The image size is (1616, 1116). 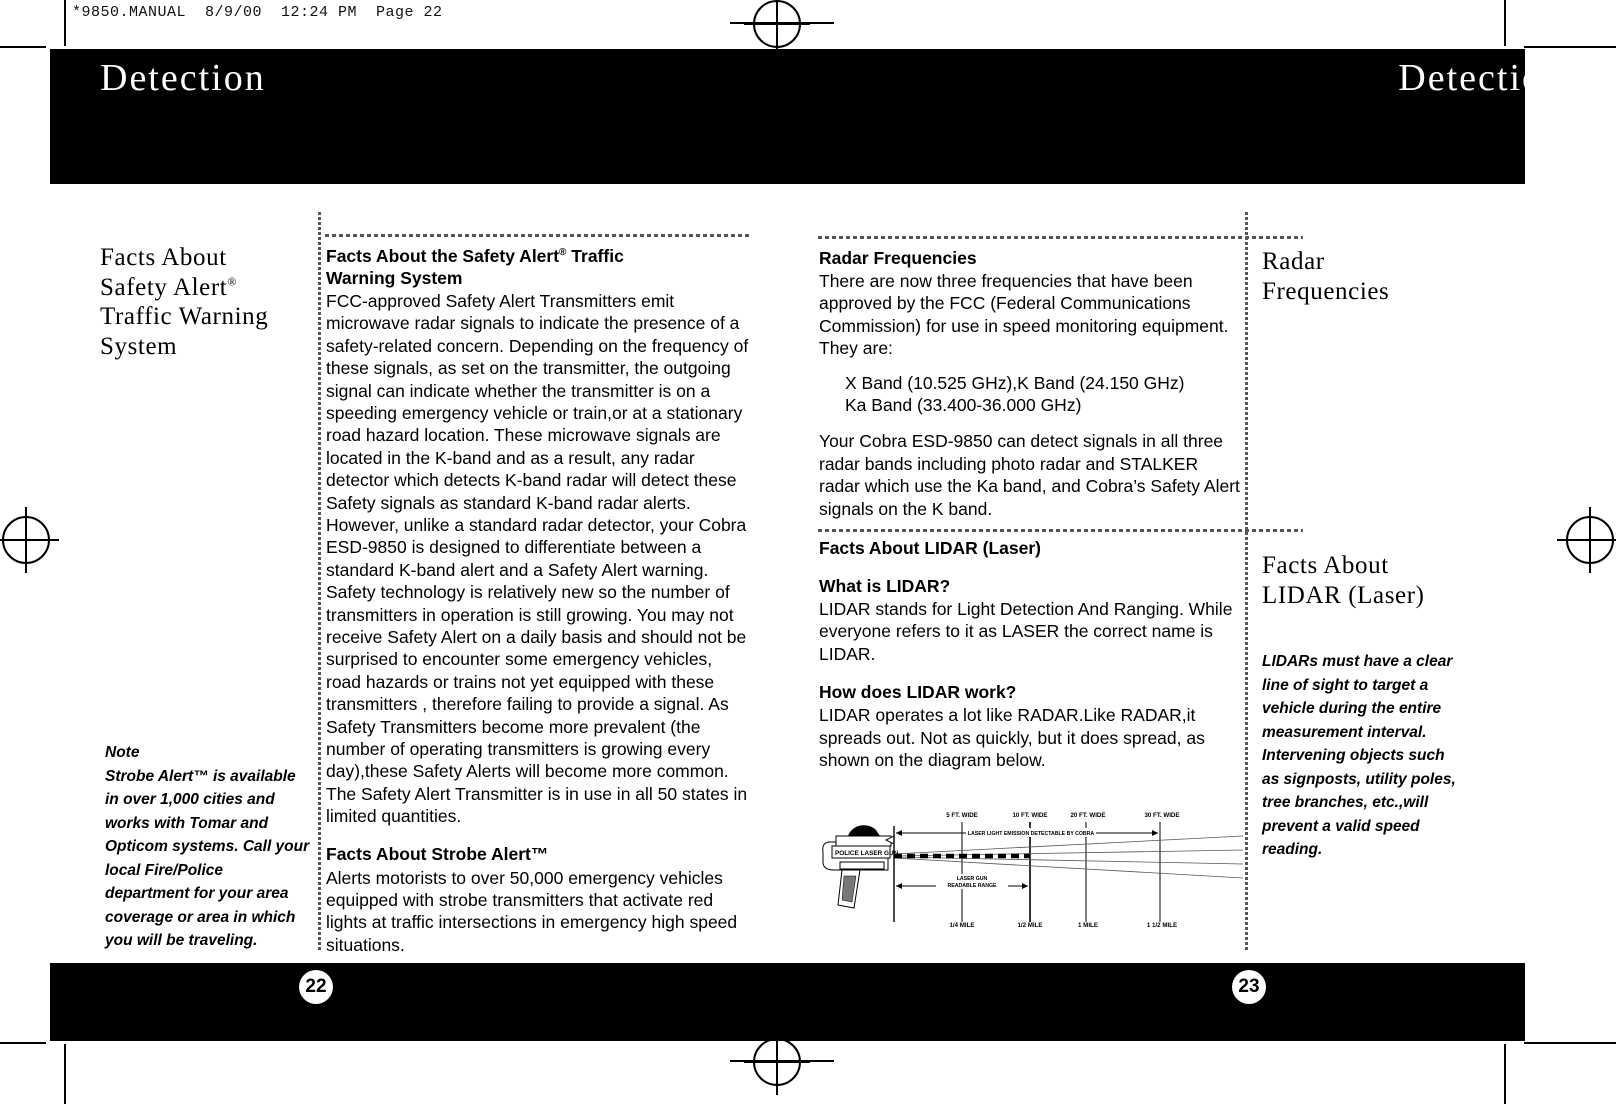 What do you see at coordinates (316, 987) in the screenshot?
I see `page-number-left: 22` at bounding box center [316, 987].